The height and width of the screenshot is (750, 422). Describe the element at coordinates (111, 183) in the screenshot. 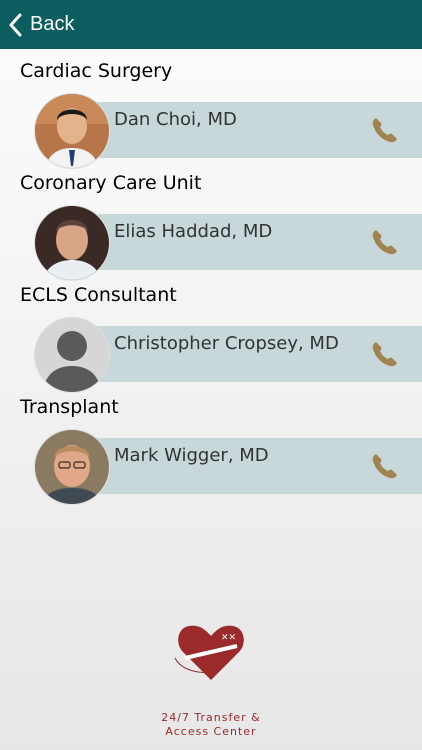

I see `section-title: Coronary Care Unit` at that location.